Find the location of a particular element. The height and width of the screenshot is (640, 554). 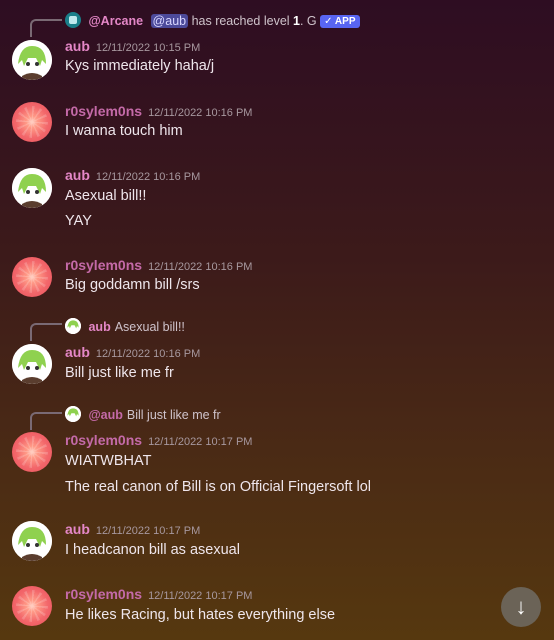

reply-preview: aub Asexual bill!! is located at coordinates (125, 326).